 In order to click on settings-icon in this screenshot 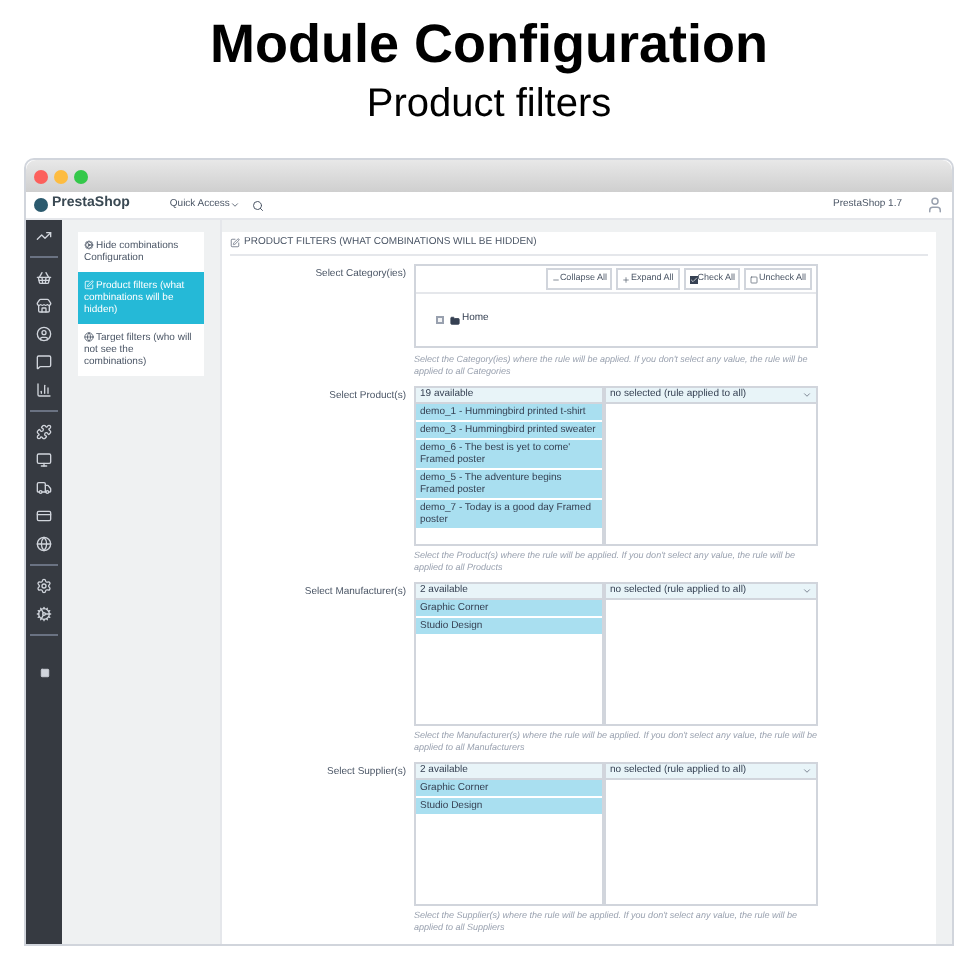, I will do `click(44, 586)`.